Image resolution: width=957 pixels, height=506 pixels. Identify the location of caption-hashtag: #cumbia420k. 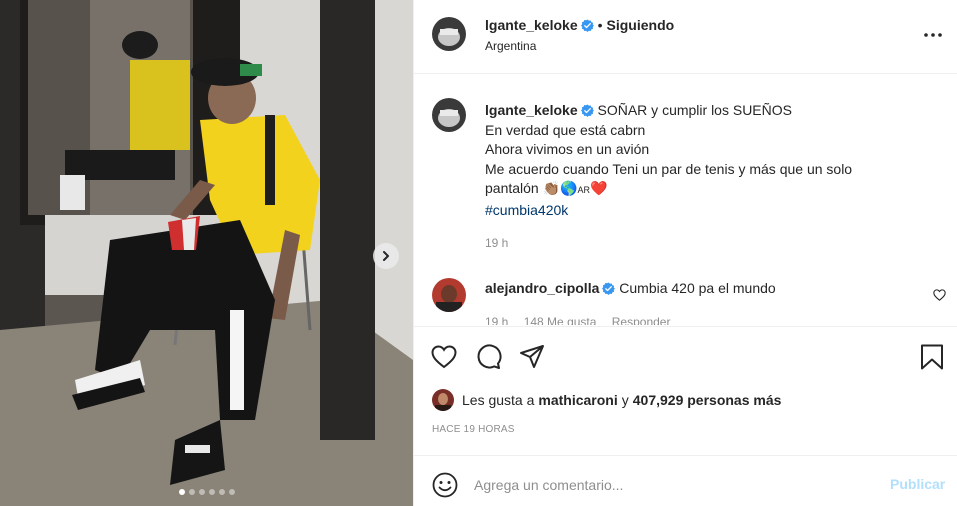
(526, 210).